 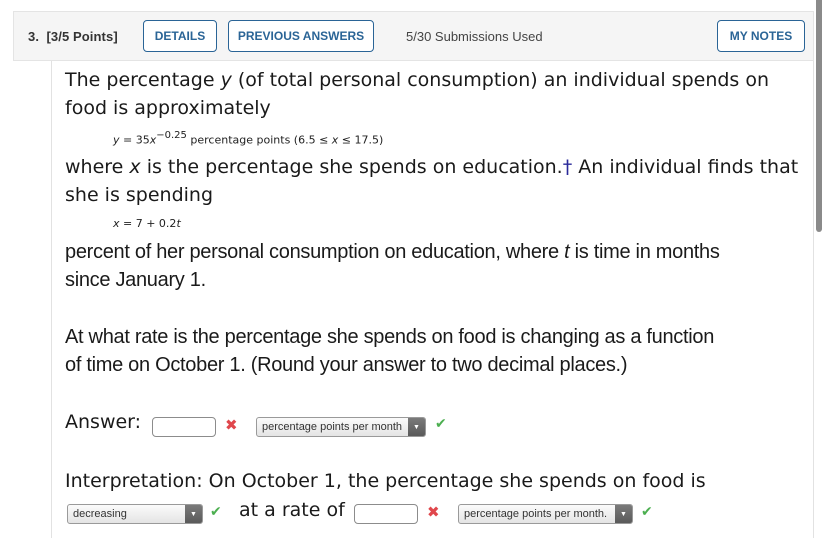 What do you see at coordinates (536, 514) in the screenshot?
I see `rate-unit-selected: percentage points per month.` at bounding box center [536, 514].